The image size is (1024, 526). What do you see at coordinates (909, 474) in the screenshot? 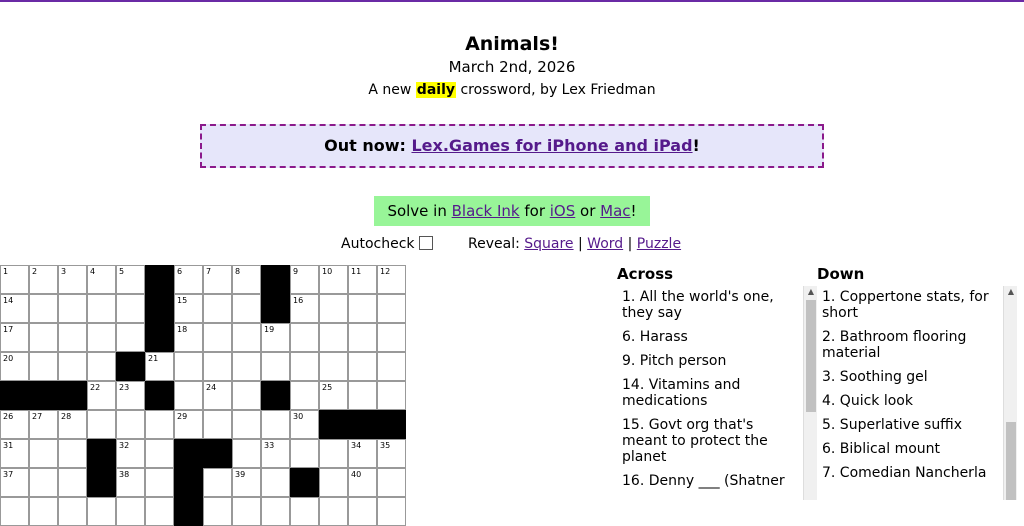
I see `down-clue: 7. Comedian Nancherla` at bounding box center [909, 474].